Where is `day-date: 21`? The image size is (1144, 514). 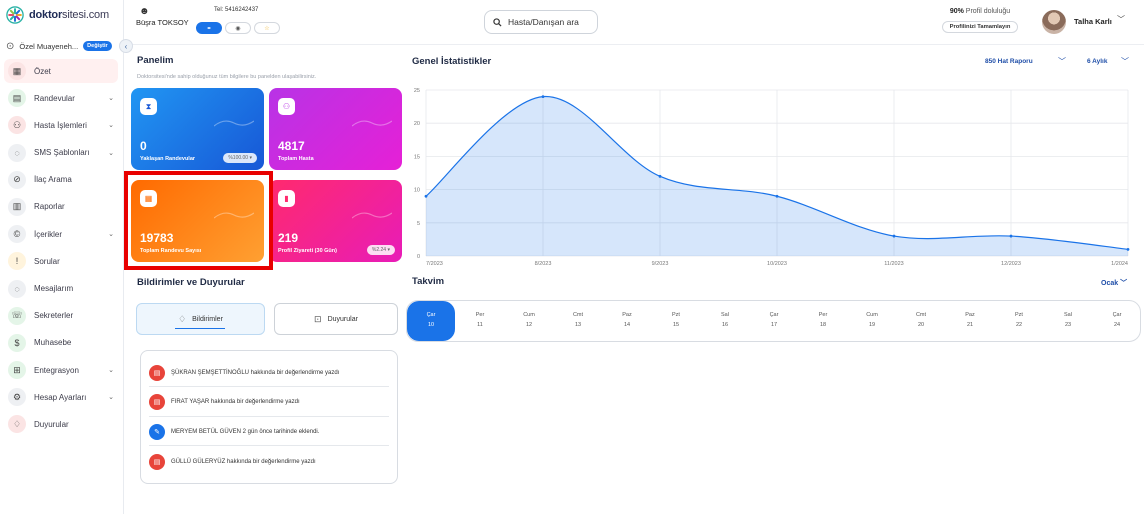
day-date: 21 is located at coordinates (970, 325).